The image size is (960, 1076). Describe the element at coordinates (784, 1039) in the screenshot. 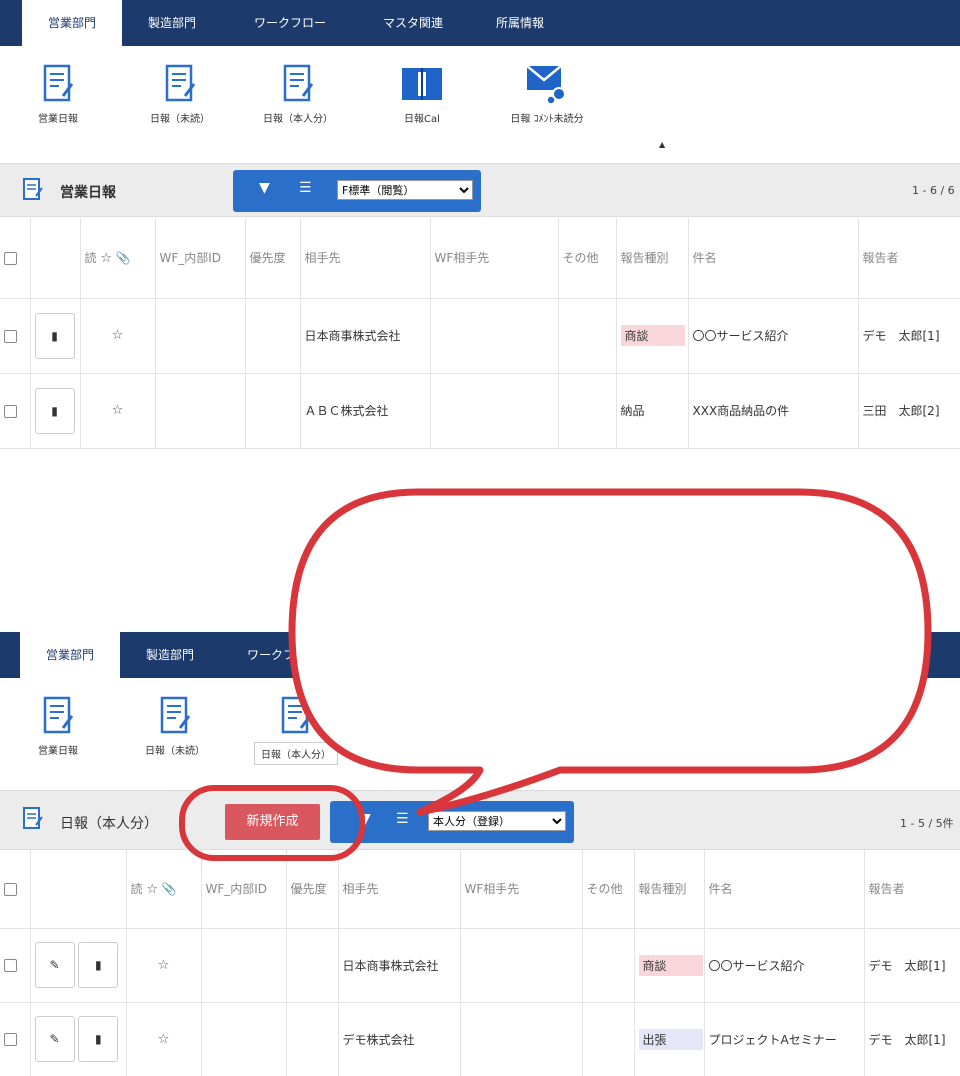

I see `subject-cell: プロジェクトAセミナー` at that location.